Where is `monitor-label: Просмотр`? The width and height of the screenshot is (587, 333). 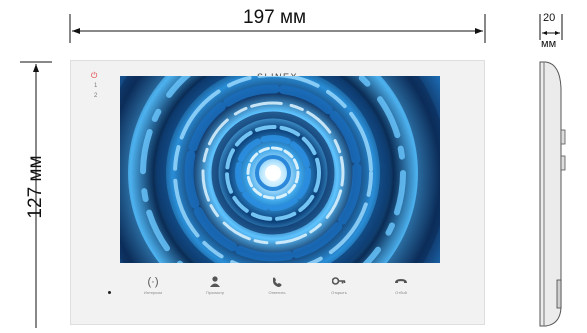
monitor-label: Просмотр is located at coordinates (215, 292).